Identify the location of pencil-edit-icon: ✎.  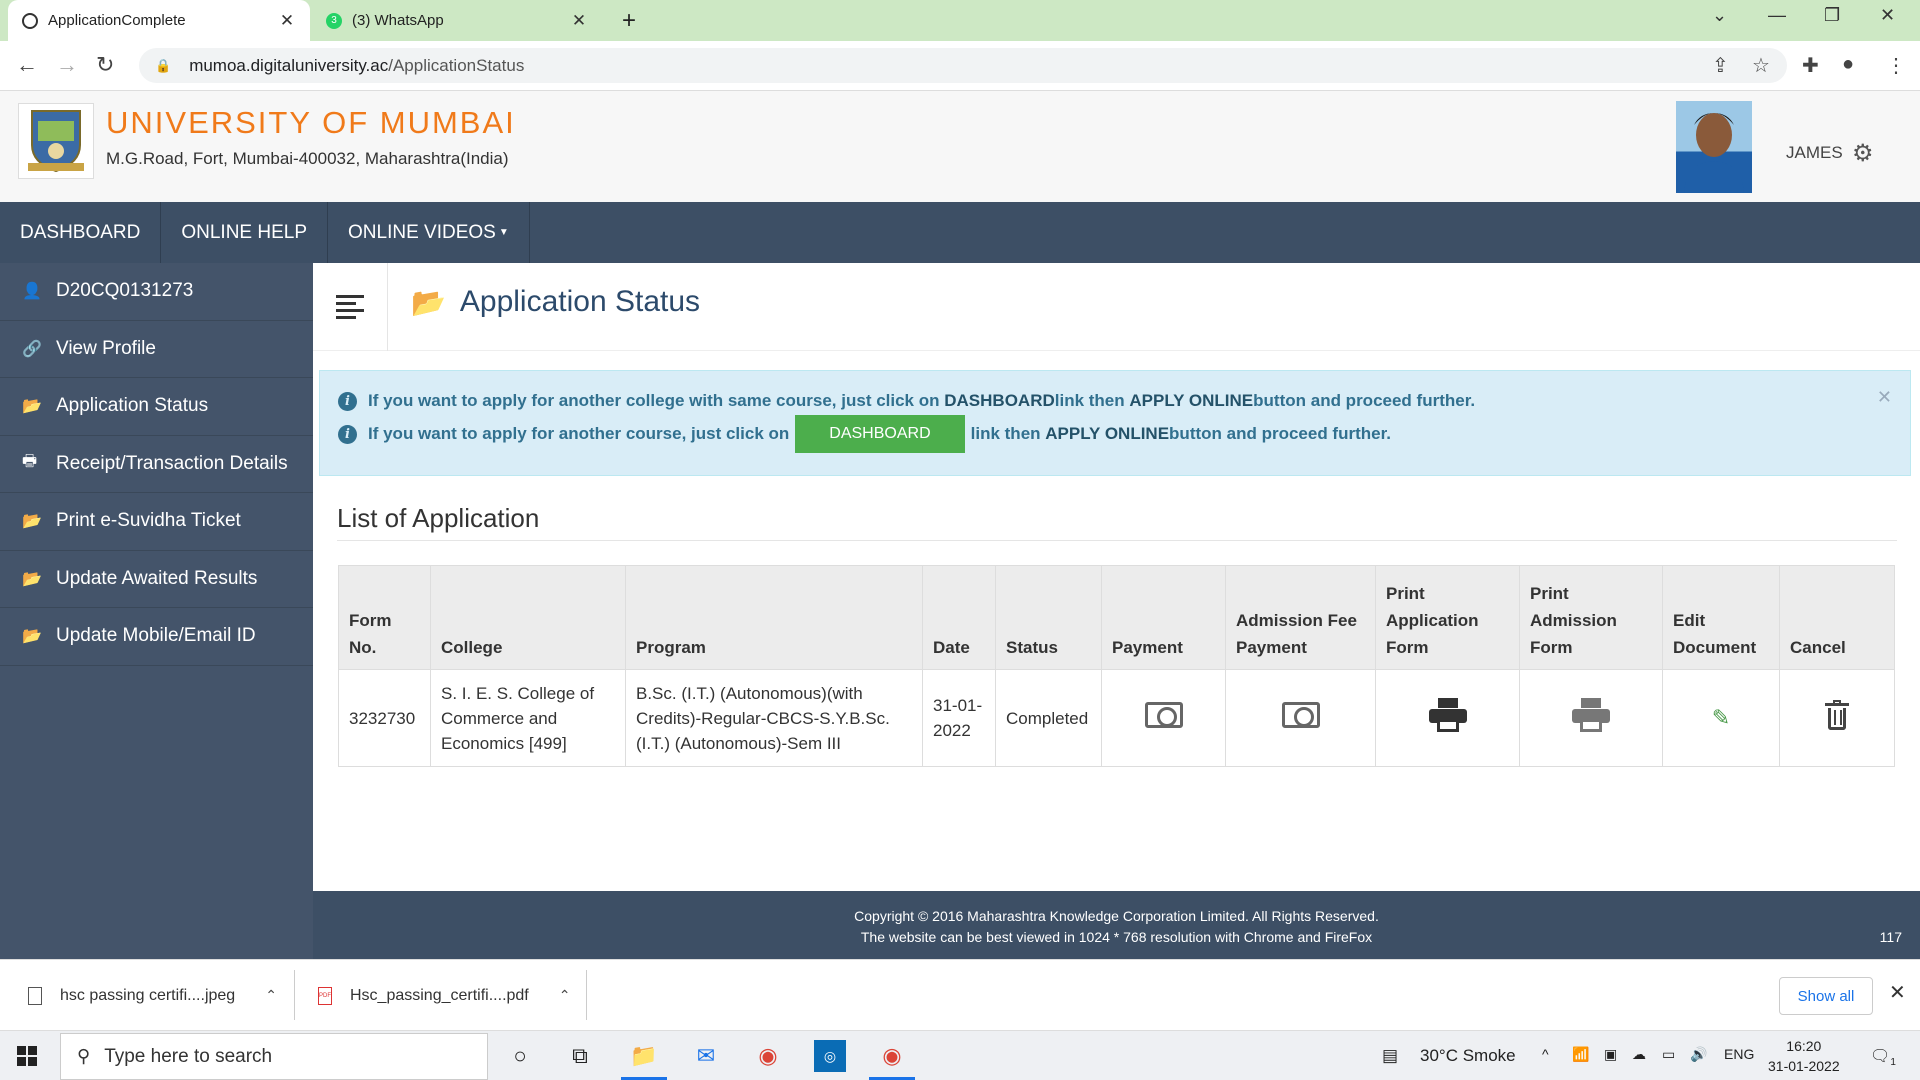
(1721, 717).